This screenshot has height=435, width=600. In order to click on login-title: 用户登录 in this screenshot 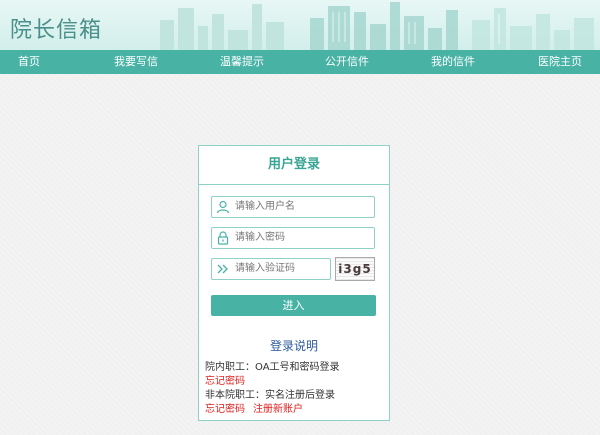, I will do `click(294, 165)`.